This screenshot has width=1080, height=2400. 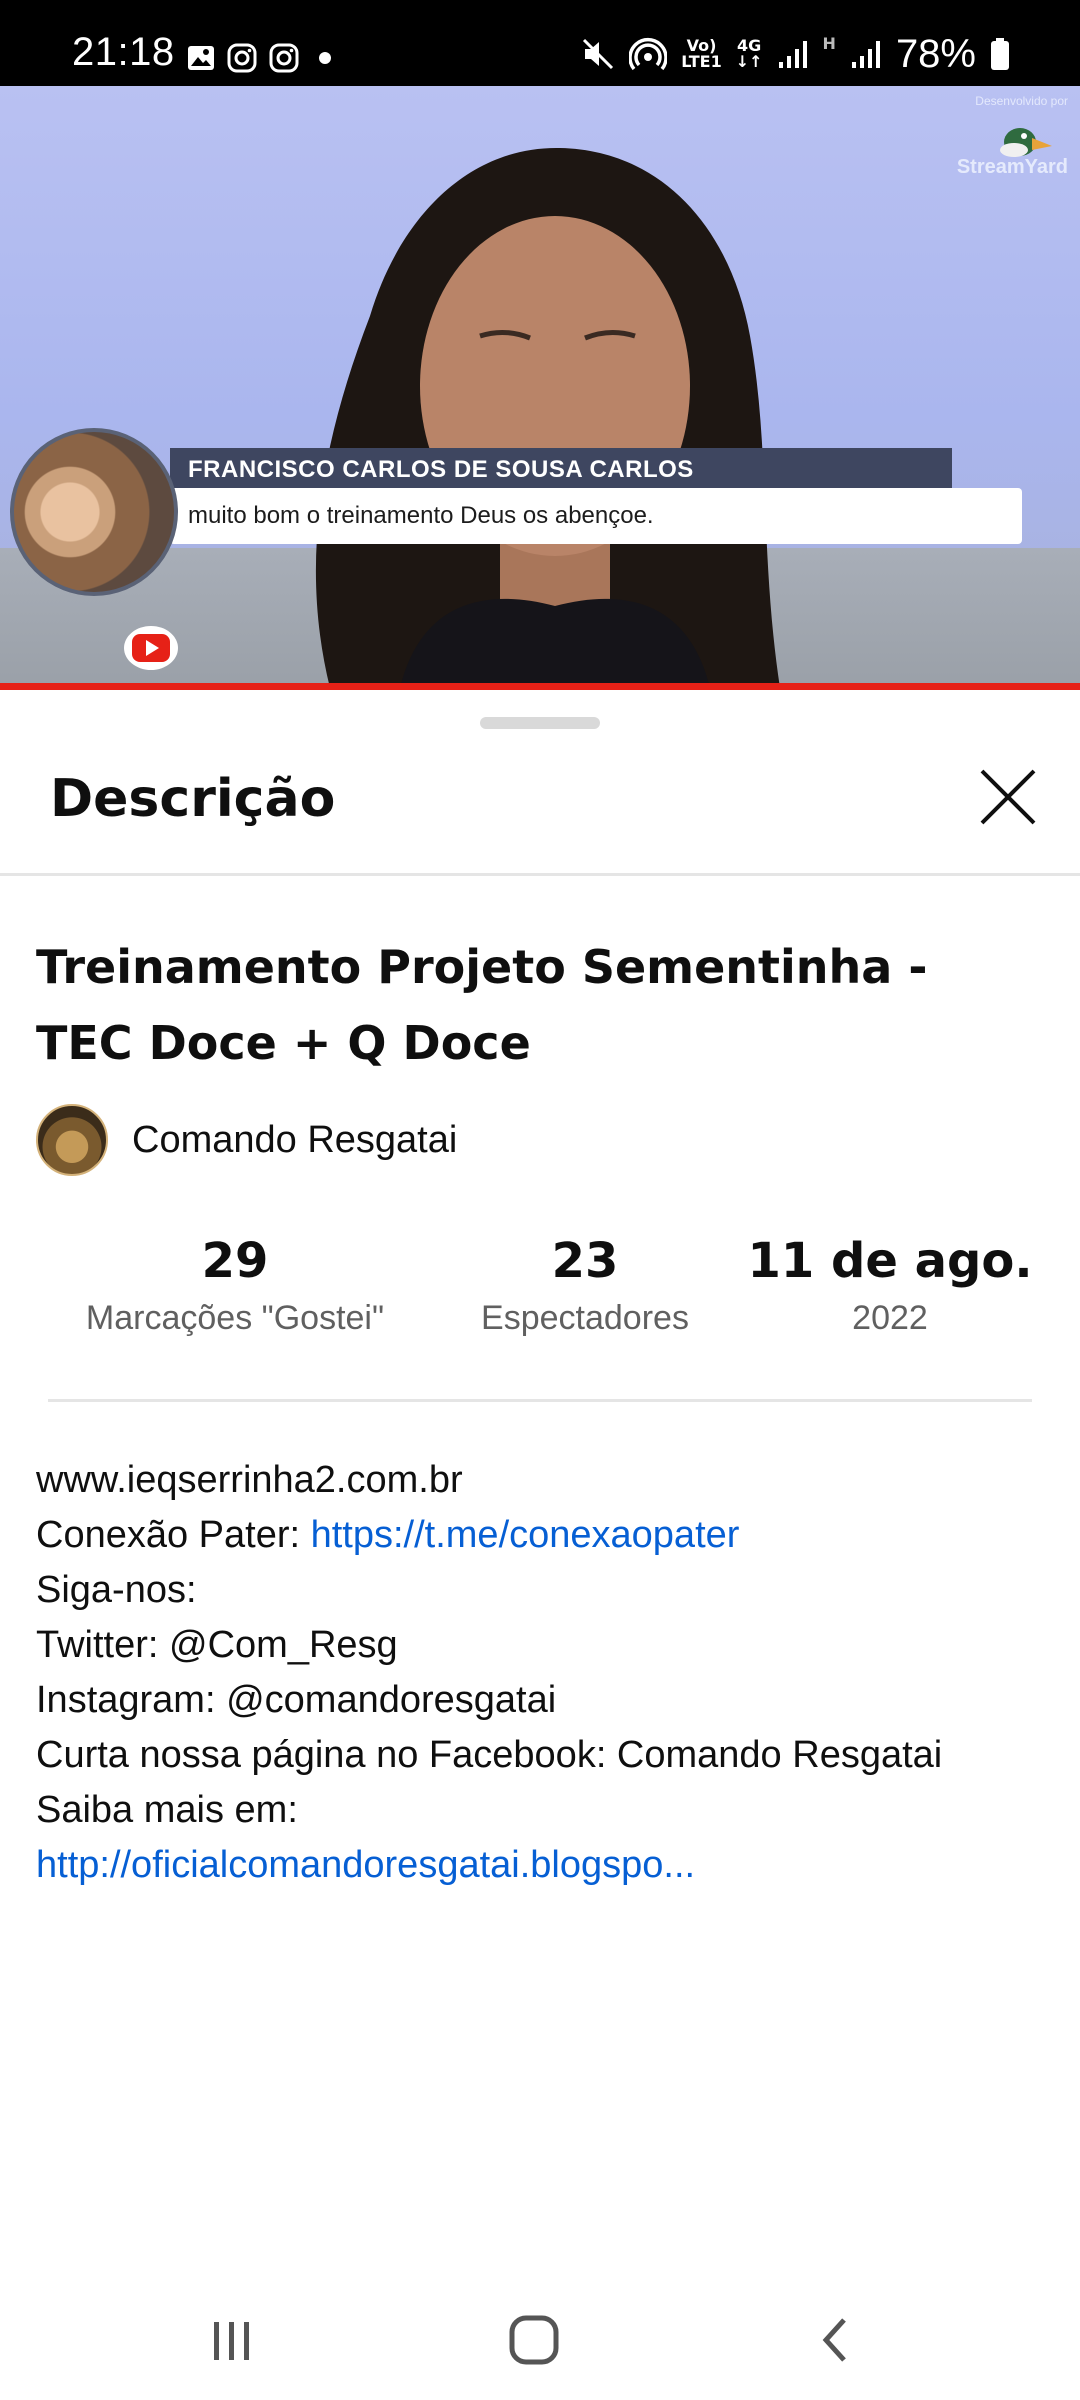 I want to click on navigation-bar, so click(x=540, y=2335).